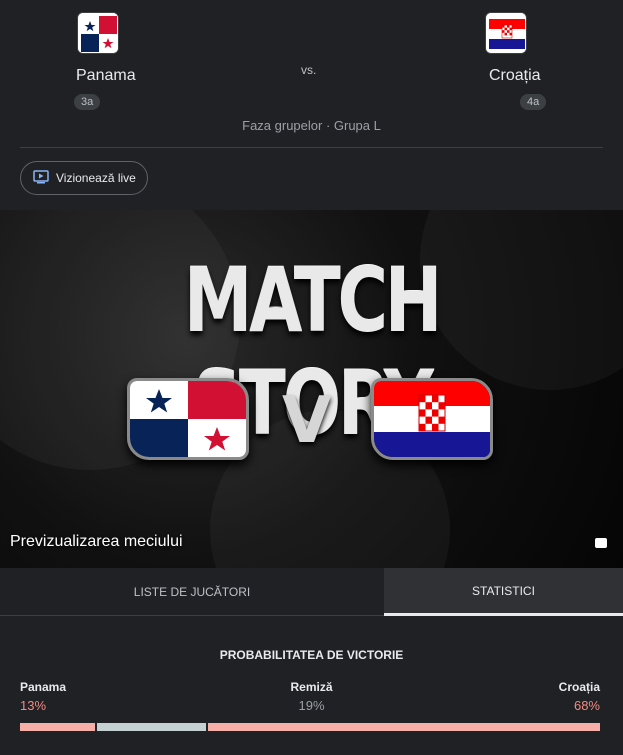  Describe the element at coordinates (87, 102) in the screenshot. I see `home-team-rank: 3a` at that location.